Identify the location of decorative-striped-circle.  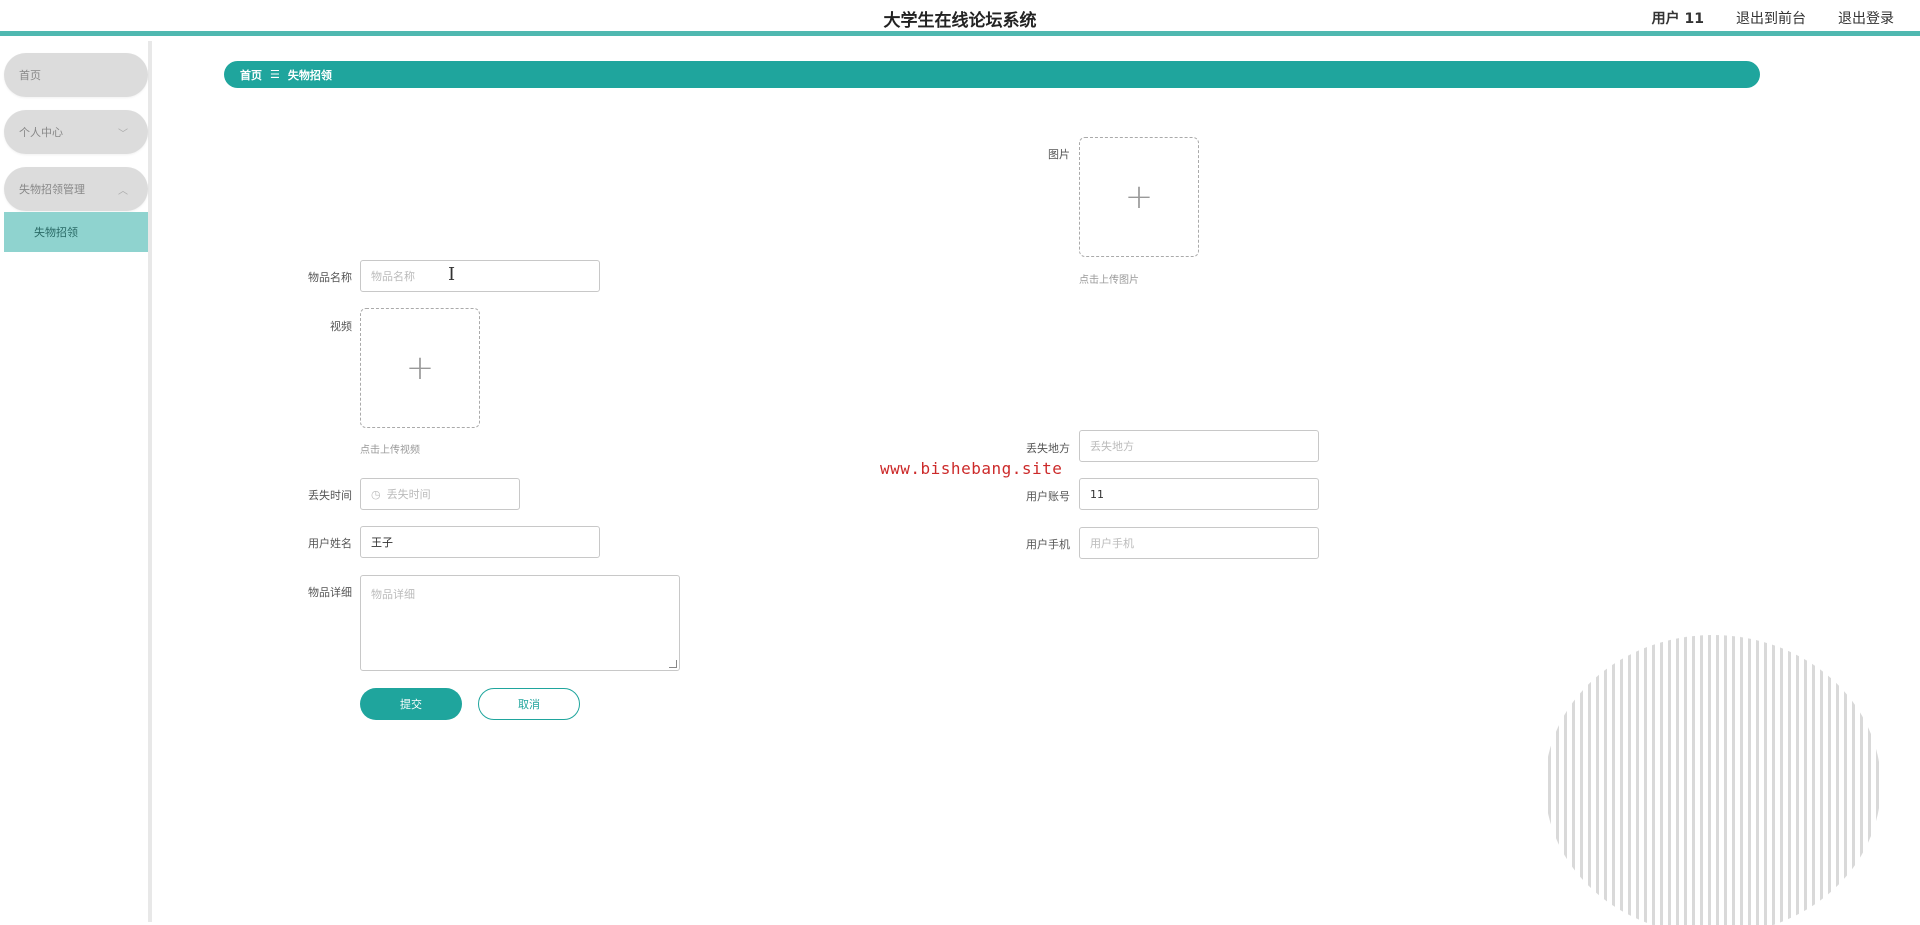
(1712, 780).